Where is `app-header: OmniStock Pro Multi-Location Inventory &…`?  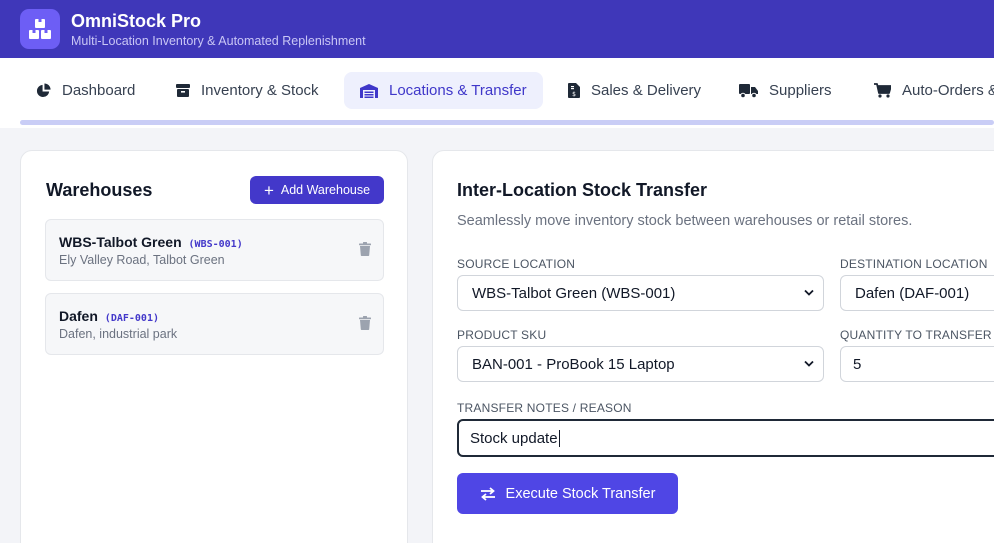
app-header: OmniStock Pro Multi-Location Inventory &… is located at coordinates (497, 29).